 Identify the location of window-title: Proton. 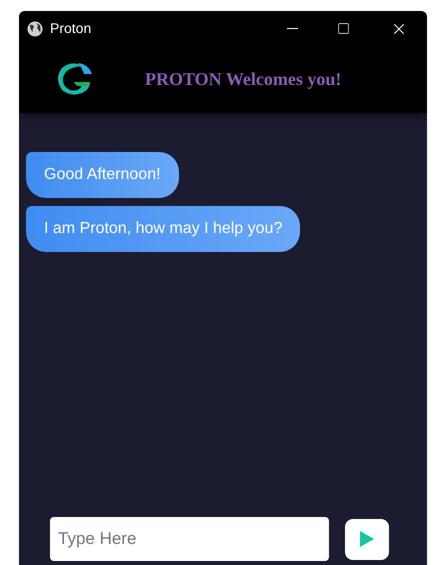
(71, 28).